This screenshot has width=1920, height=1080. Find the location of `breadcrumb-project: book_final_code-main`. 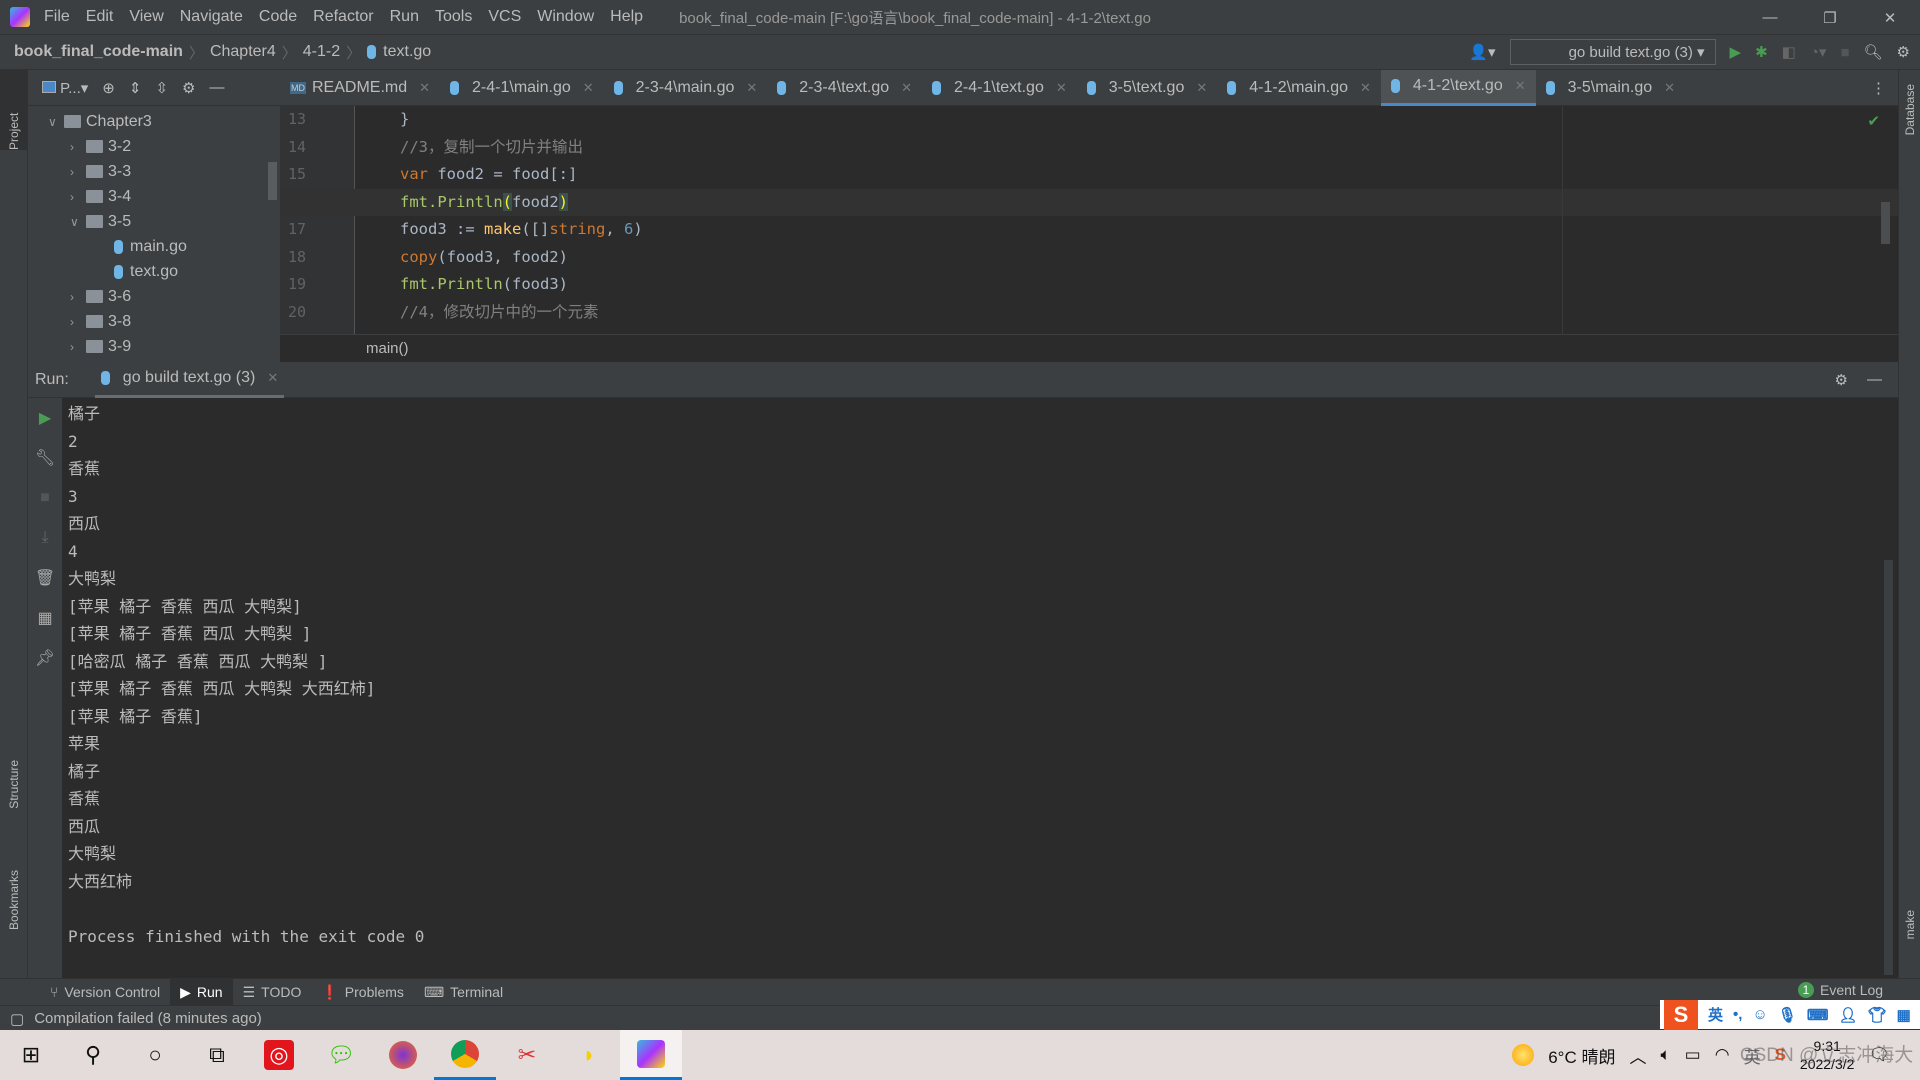

breadcrumb-project: book_final_code-main is located at coordinates (98, 52).